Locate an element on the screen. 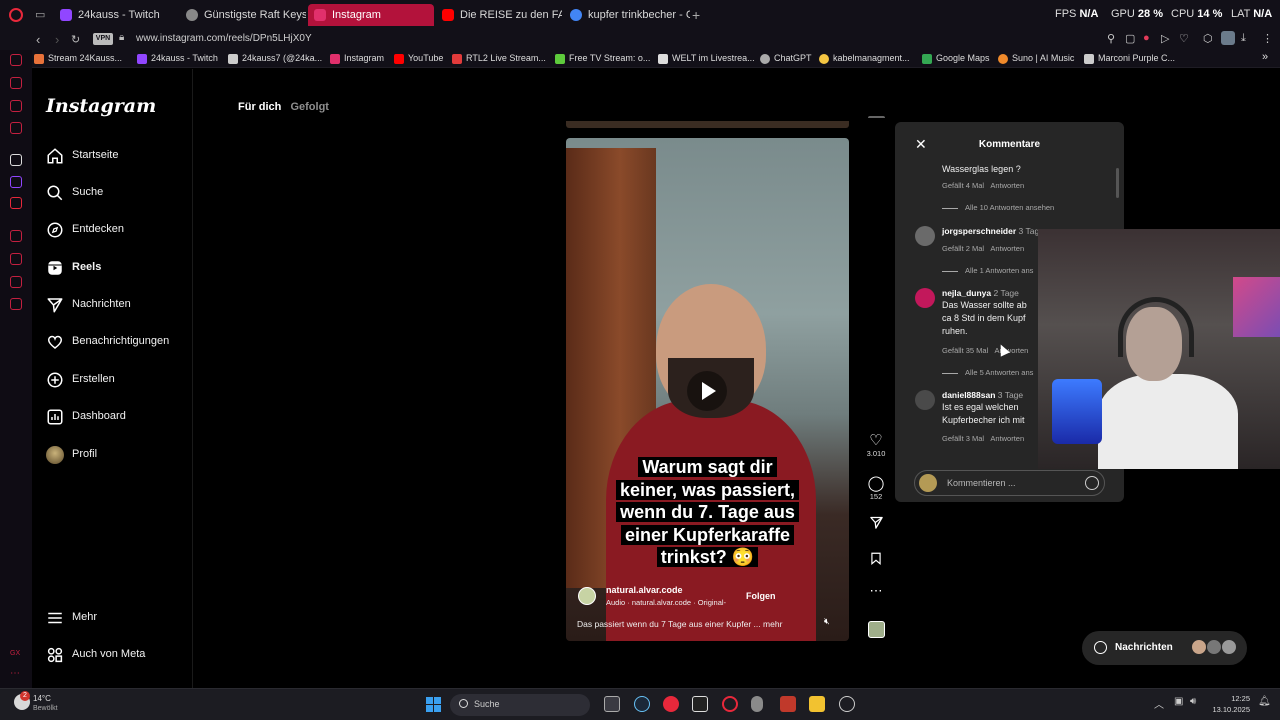 The image size is (1280, 720). bookmark-item: Suno | AI Music is located at coordinates (1036, 58).